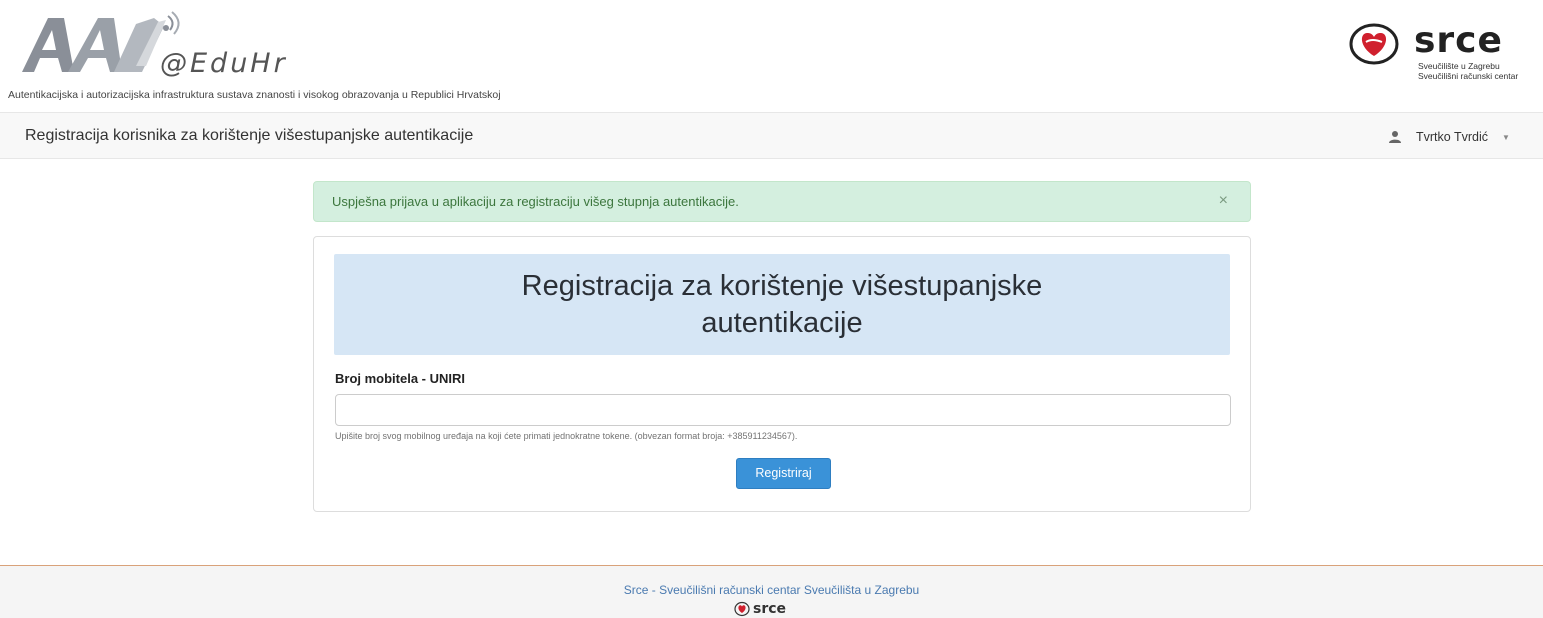  I want to click on srce-logo-text: srce, so click(1458, 40).